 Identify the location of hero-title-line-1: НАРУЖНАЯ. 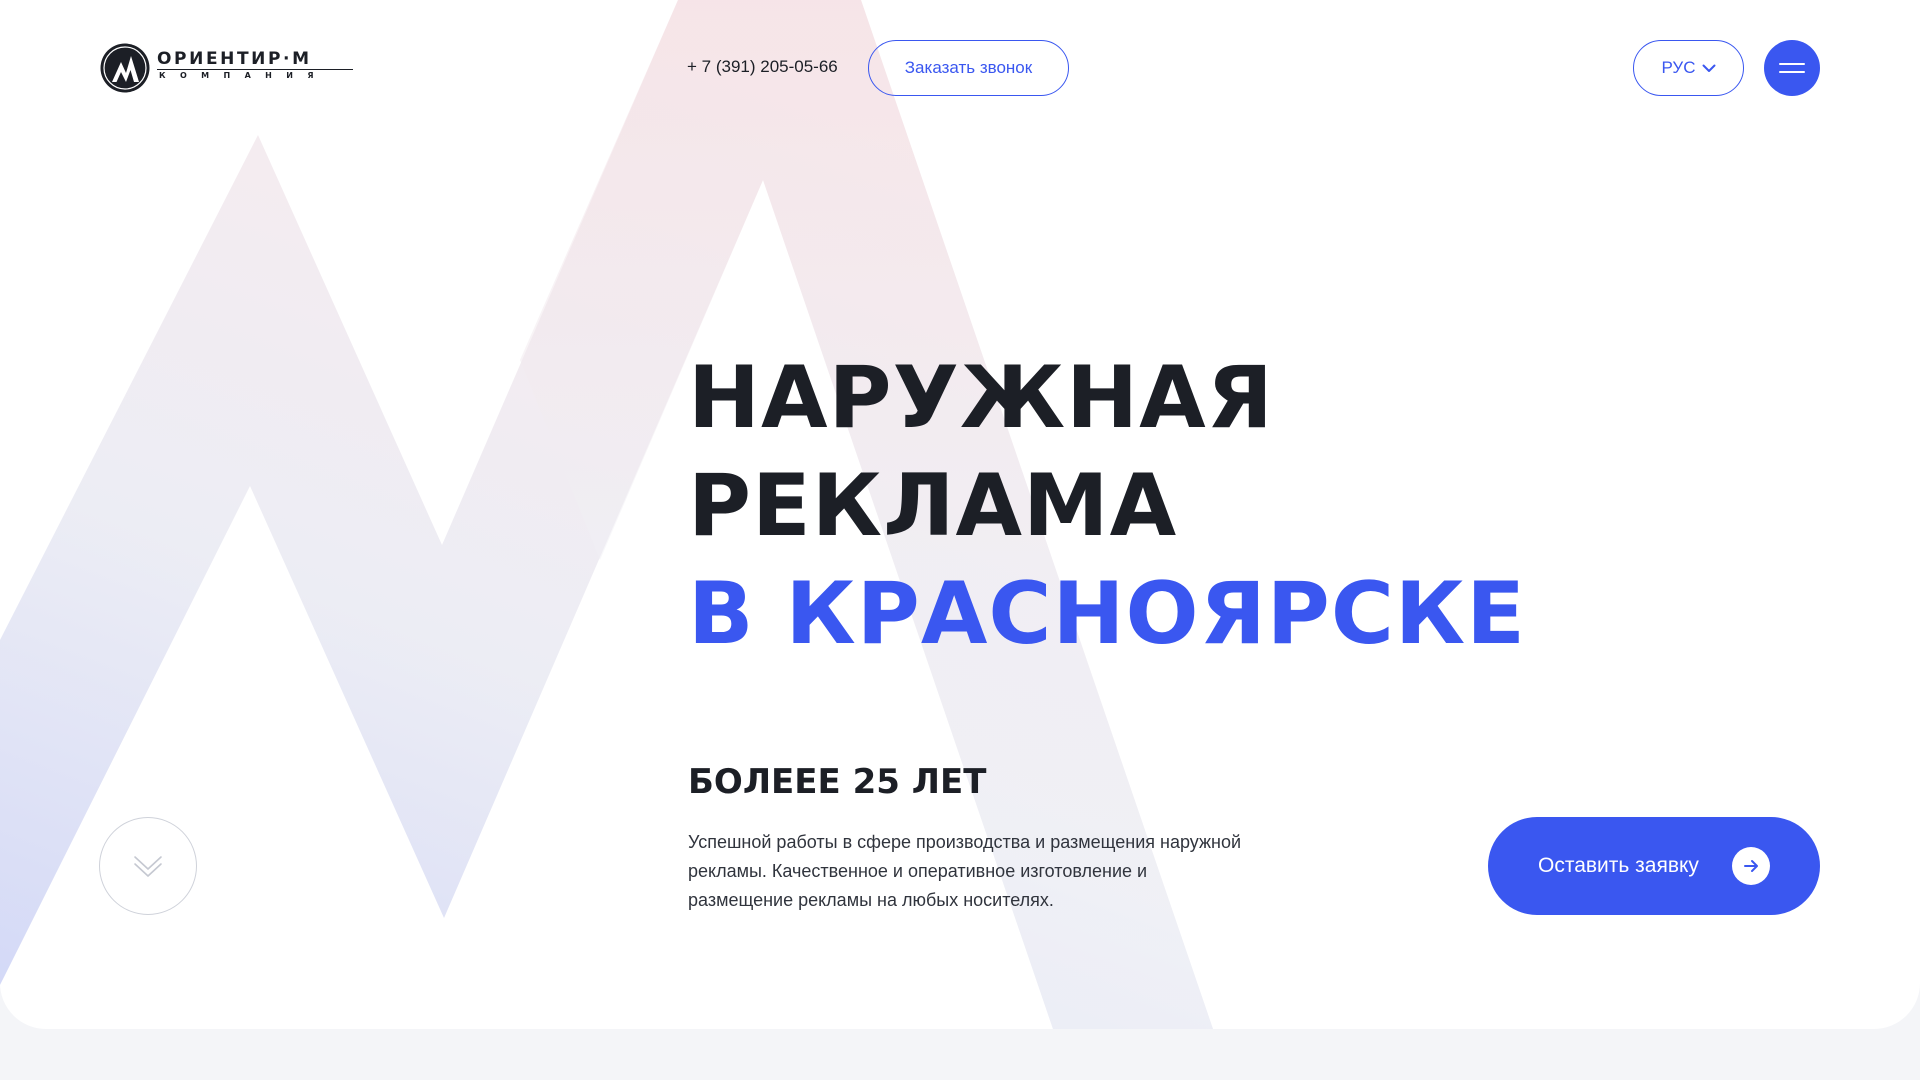
(981, 398).